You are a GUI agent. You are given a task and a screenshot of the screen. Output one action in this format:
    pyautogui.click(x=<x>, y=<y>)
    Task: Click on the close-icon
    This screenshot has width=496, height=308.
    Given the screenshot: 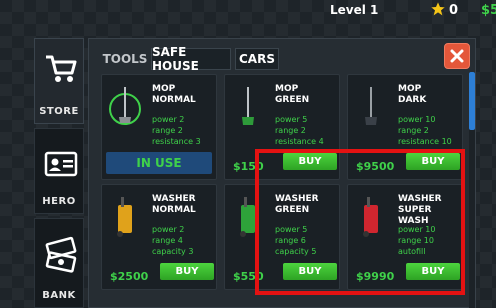 What is the action you would take?
    pyautogui.click(x=457, y=56)
    